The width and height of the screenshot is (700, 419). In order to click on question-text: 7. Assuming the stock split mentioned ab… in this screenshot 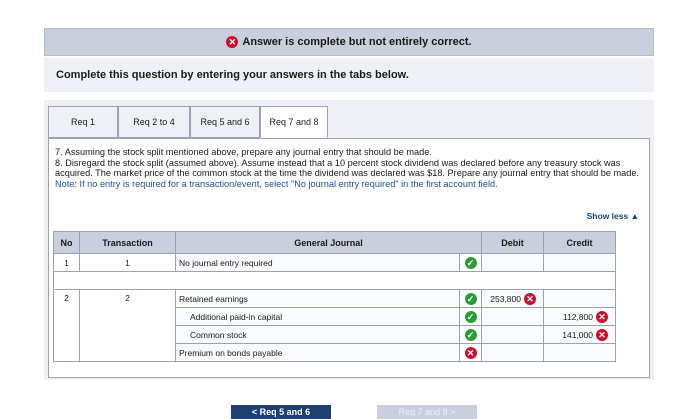, I will do `click(350, 168)`.